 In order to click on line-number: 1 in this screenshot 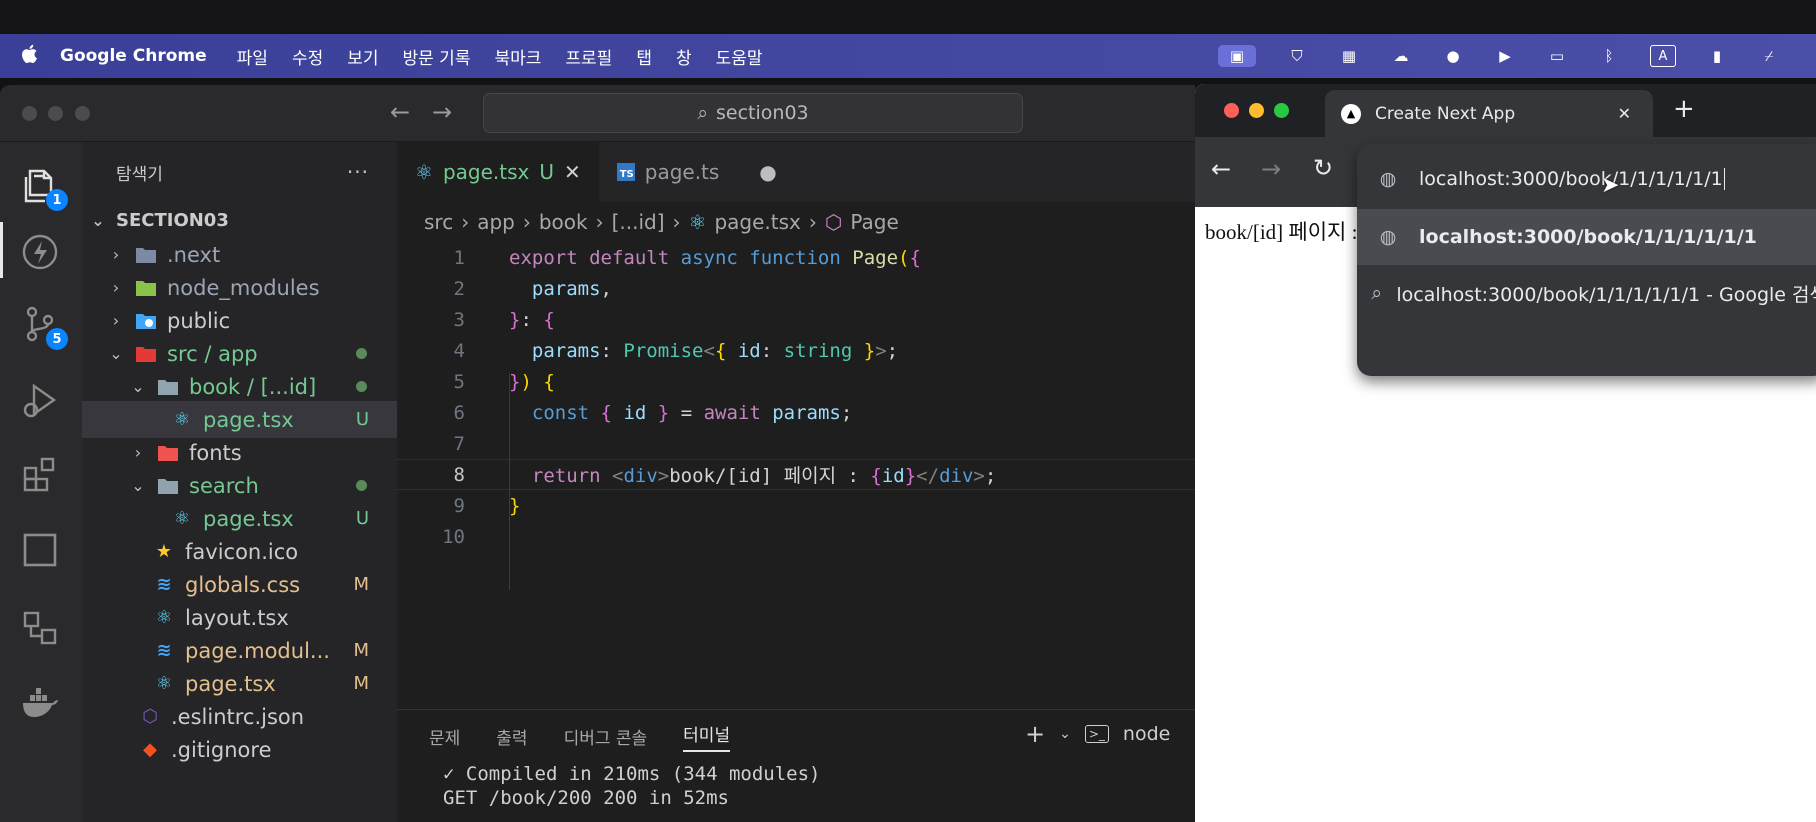, I will do `click(459, 257)`.